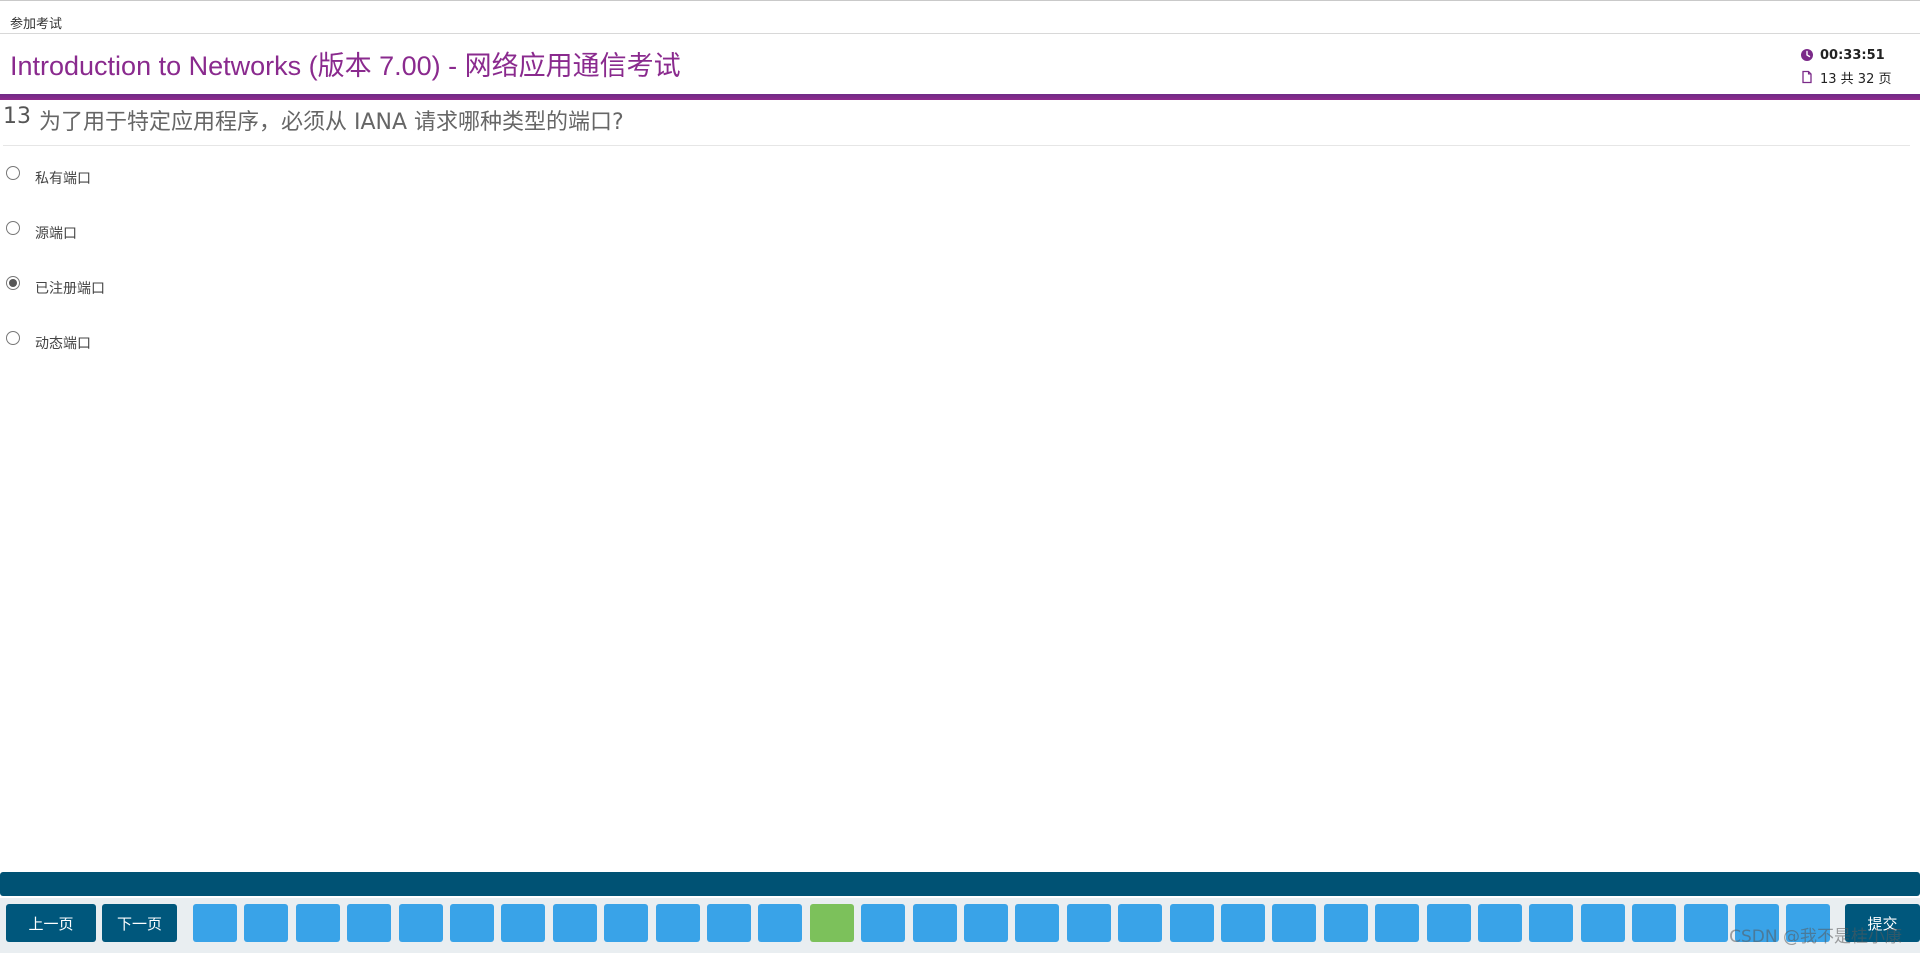 The height and width of the screenshot is (953, 1920). Describe the element at coordinates (960, 17) in the screenshot. I see `top-breadcrumb-bar: 参加考试` at that location.